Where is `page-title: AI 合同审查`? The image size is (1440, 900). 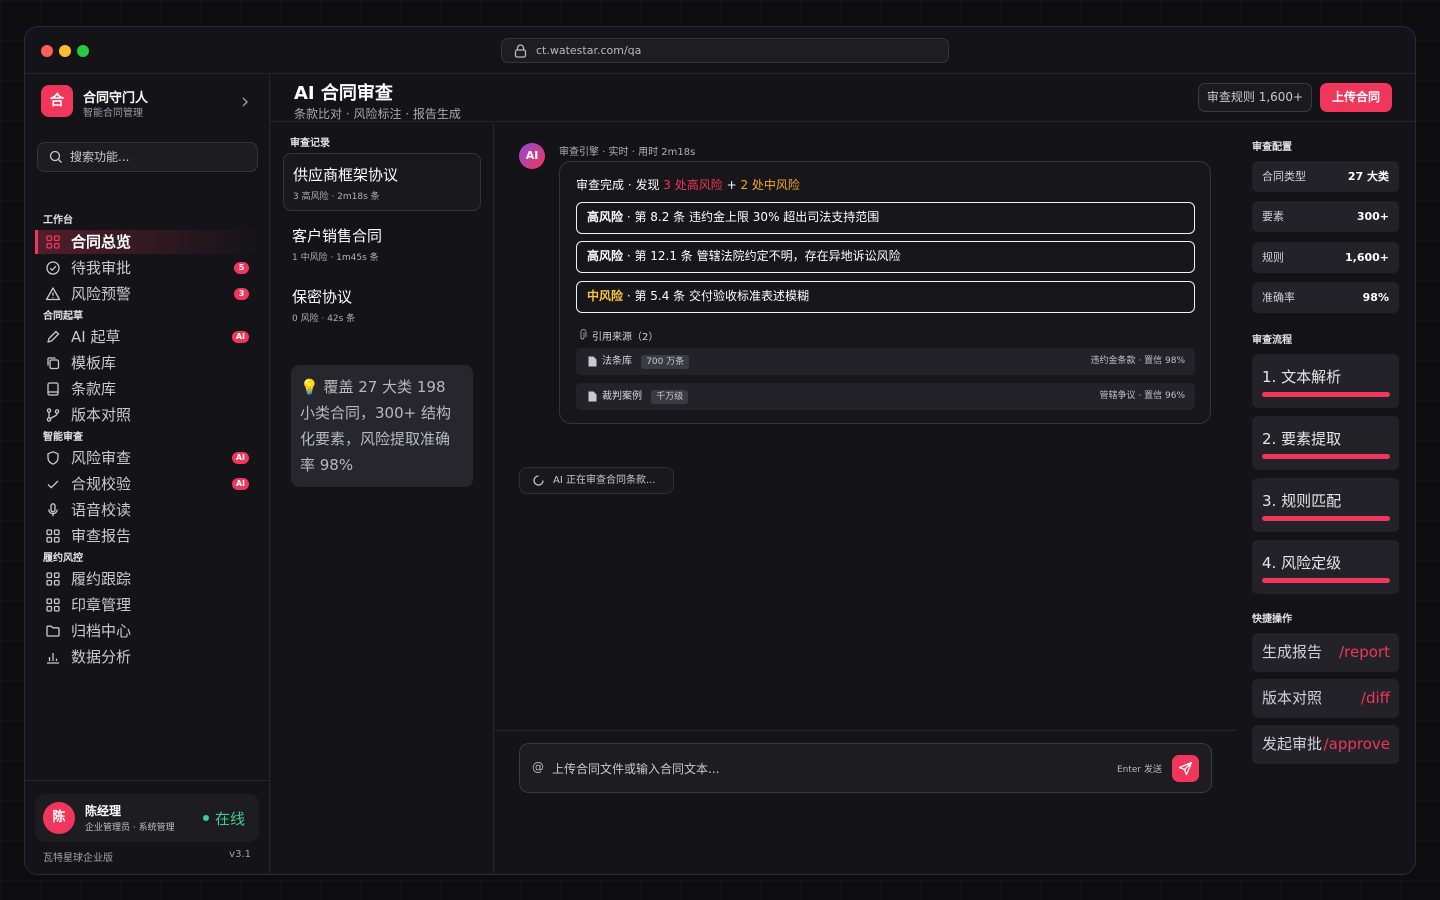 page-title: AI 合同审查 is located at coordinates (343, 93).